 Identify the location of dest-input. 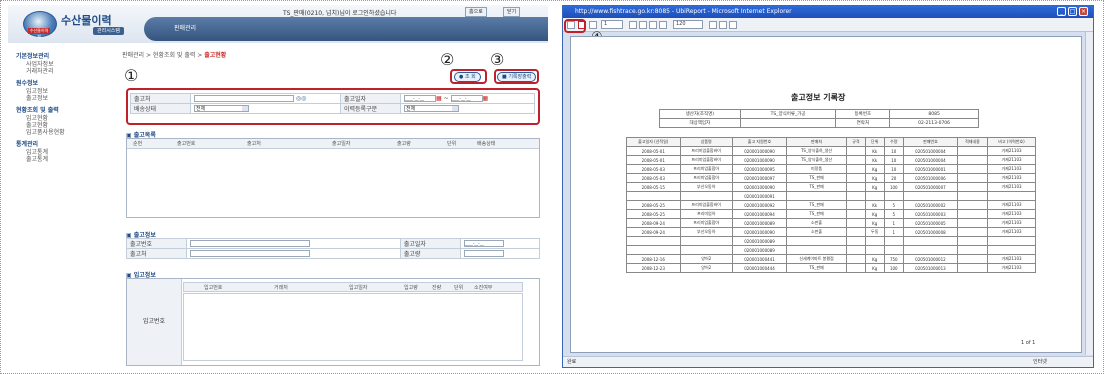
(244, 98).